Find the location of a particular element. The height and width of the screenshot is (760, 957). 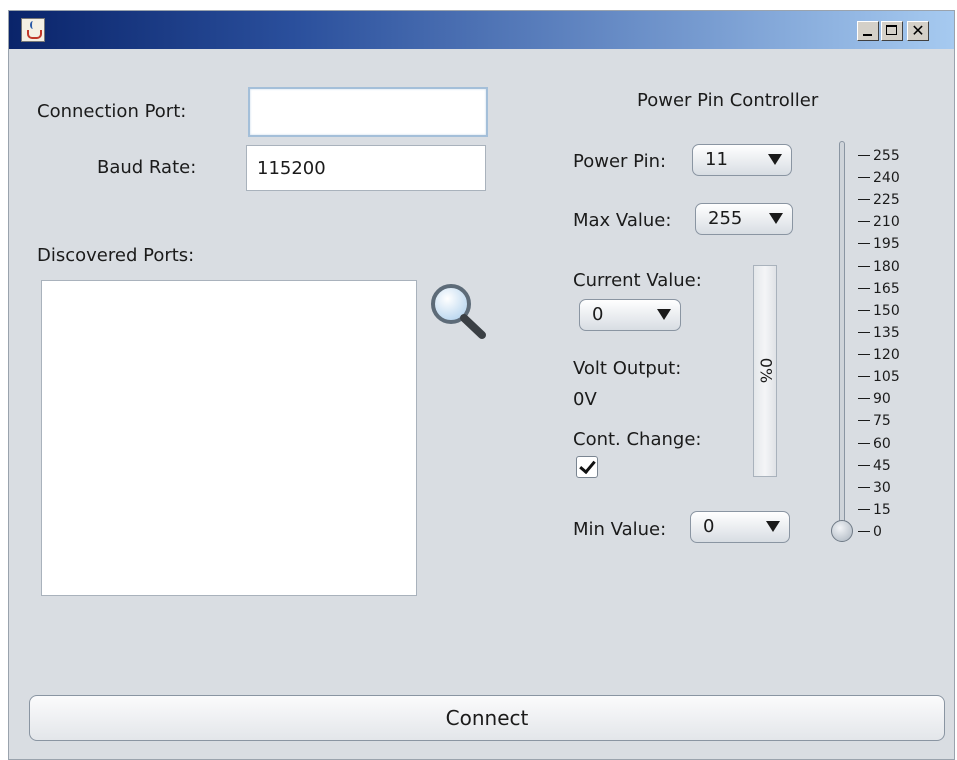

slider-tick-label: 255 is located at coordinates (886, 156).